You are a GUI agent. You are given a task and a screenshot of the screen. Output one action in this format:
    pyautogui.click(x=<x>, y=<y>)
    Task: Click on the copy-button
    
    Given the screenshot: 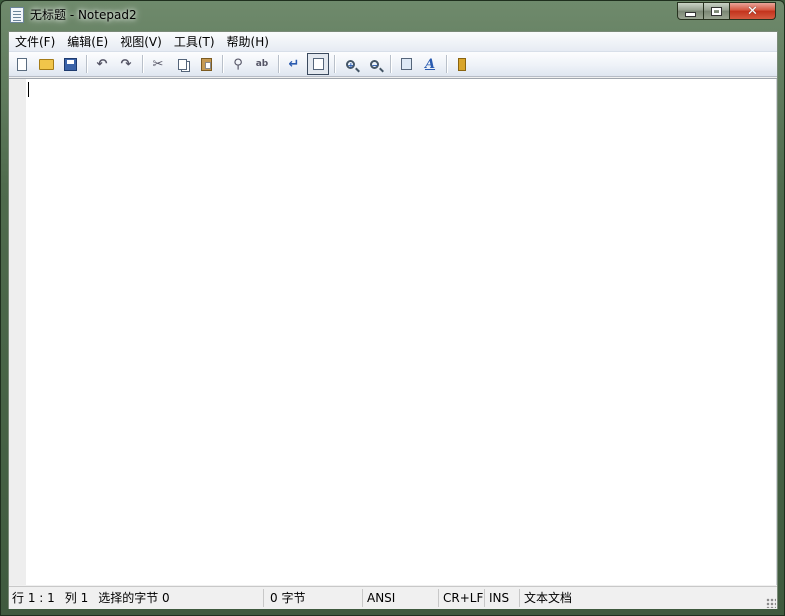 What is the action you would take?
    pyautogui.click(x=182, y=64)
    